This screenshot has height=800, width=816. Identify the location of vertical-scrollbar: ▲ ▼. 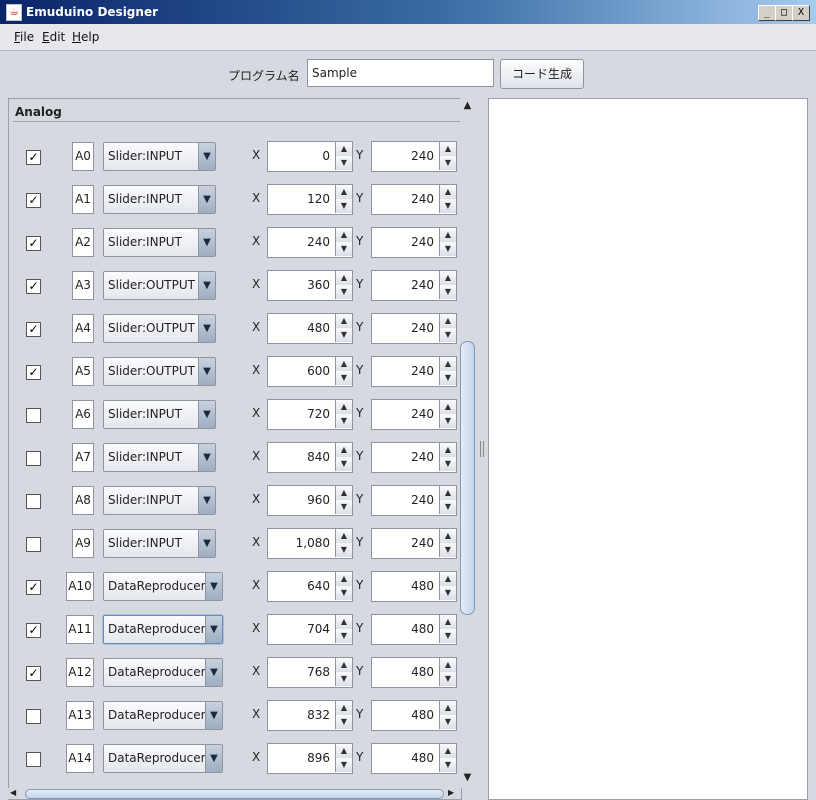
(467, 443).